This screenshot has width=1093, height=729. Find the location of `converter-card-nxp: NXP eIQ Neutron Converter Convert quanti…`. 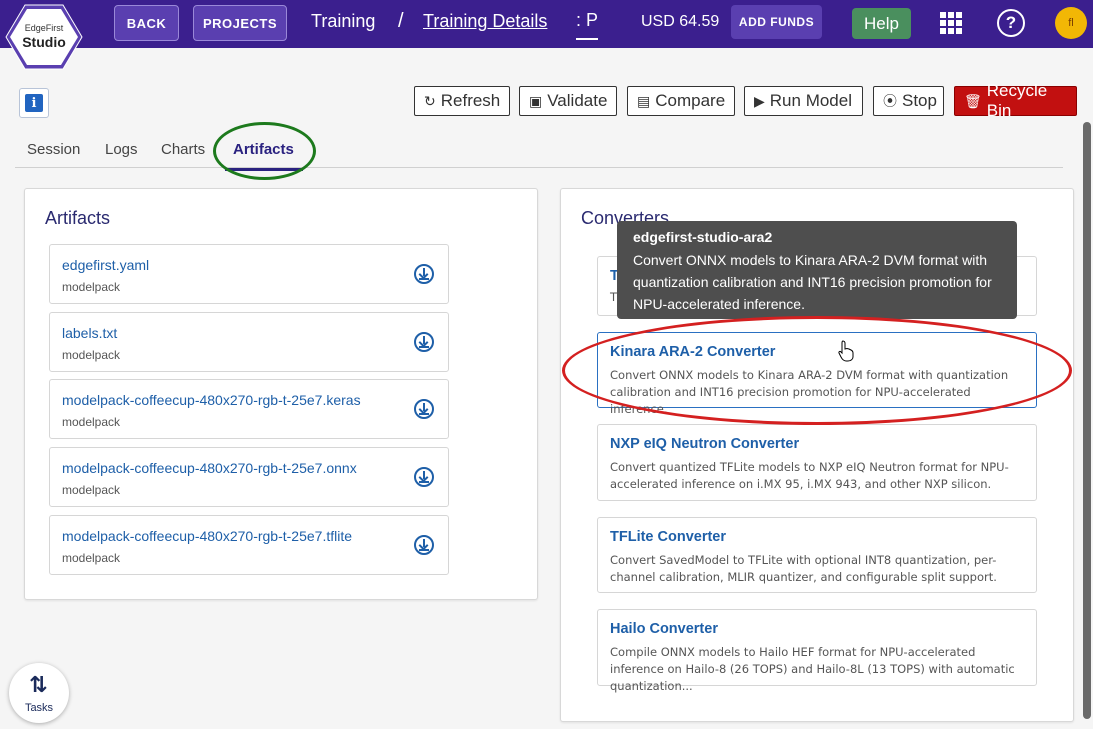

converter-card-nxp: NXP eIQ Neutron Converter Convert quanti… is located at coordinates (817, 462).